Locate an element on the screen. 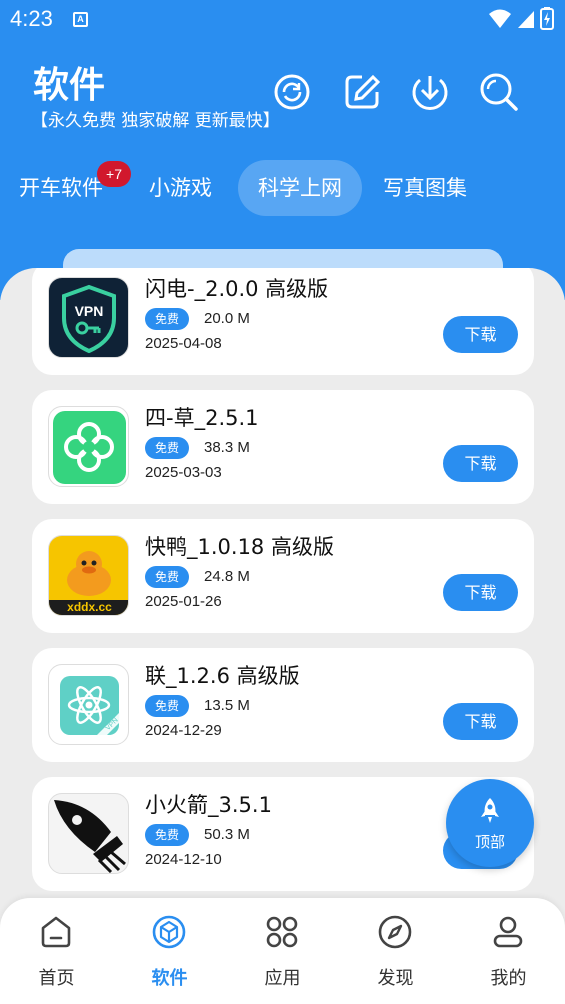  list-item: 四-草_2.5.1 免费 38.3 M 2025-03-03 下载 is located at coordinates (283, 447).